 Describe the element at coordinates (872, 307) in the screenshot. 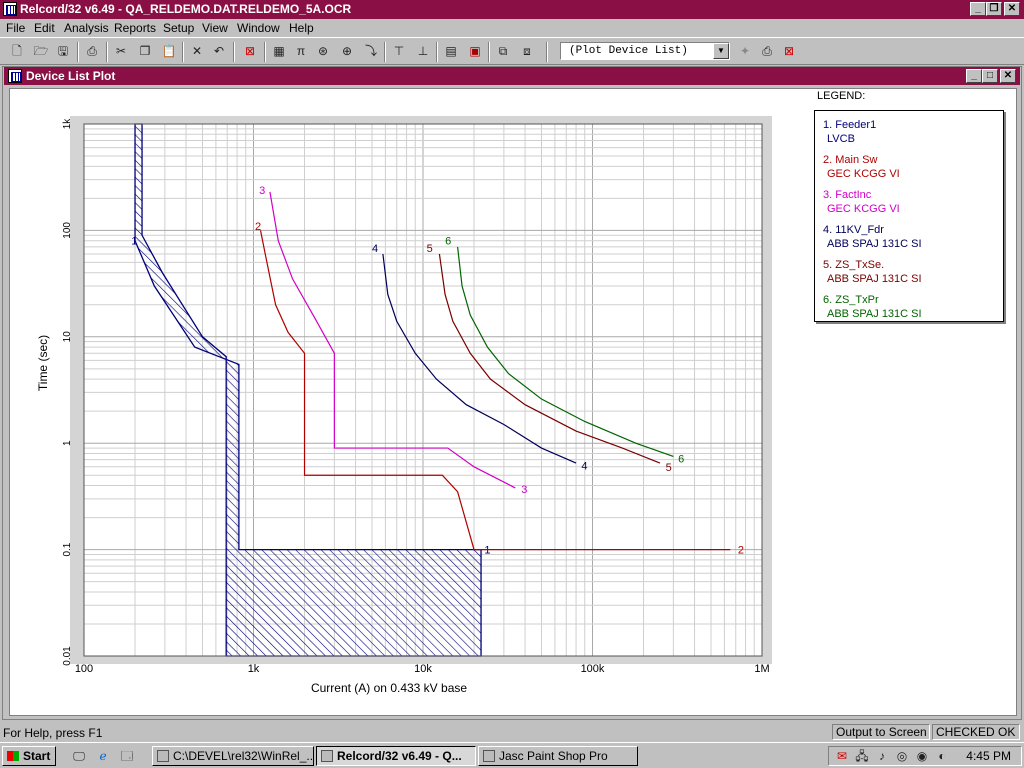

I see `legend-entry-6: 6. ZS_TxPr ABB SPAJ 131C SI` at that location.